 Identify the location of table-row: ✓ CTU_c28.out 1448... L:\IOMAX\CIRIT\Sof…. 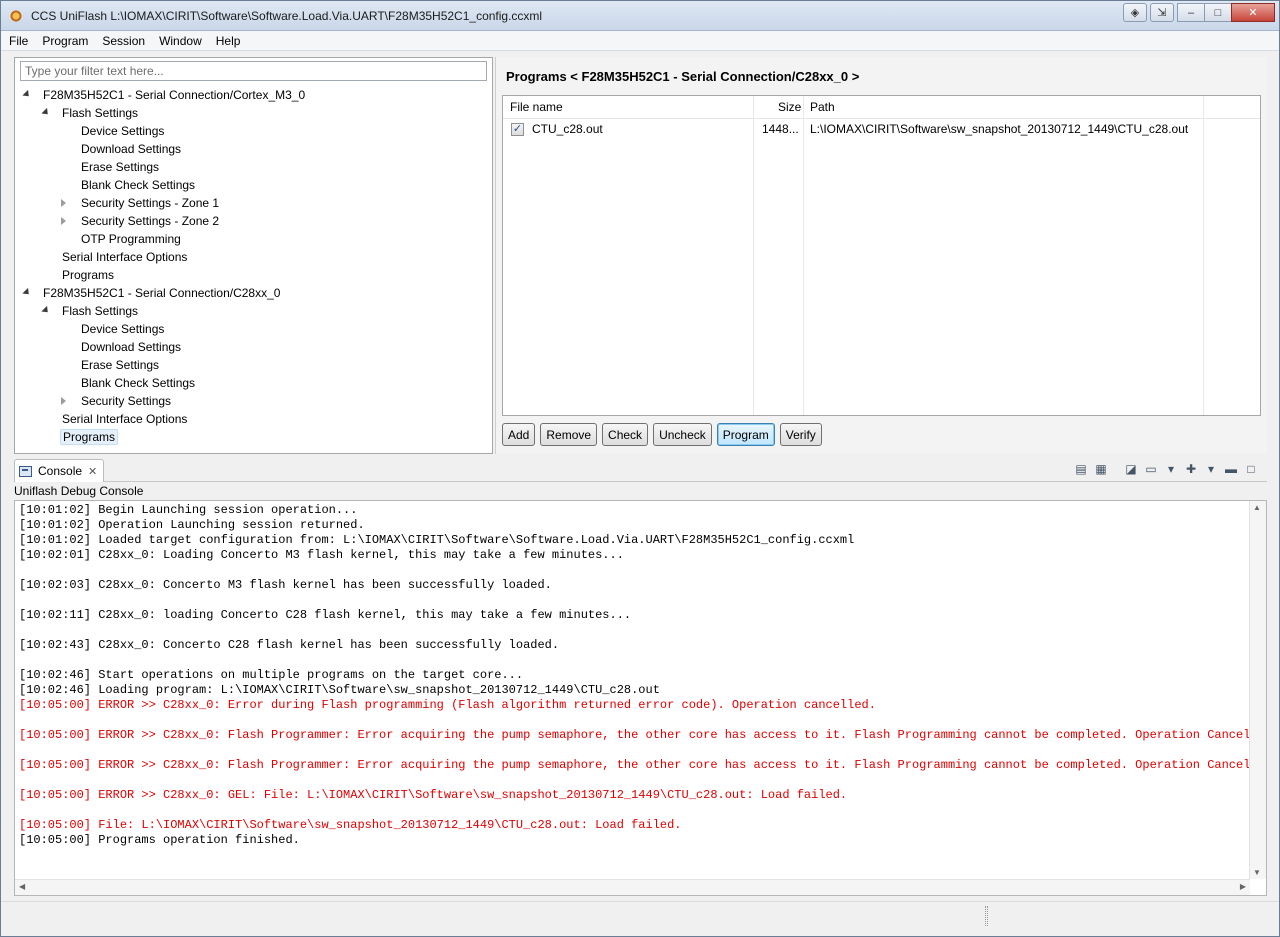
(881, 129).